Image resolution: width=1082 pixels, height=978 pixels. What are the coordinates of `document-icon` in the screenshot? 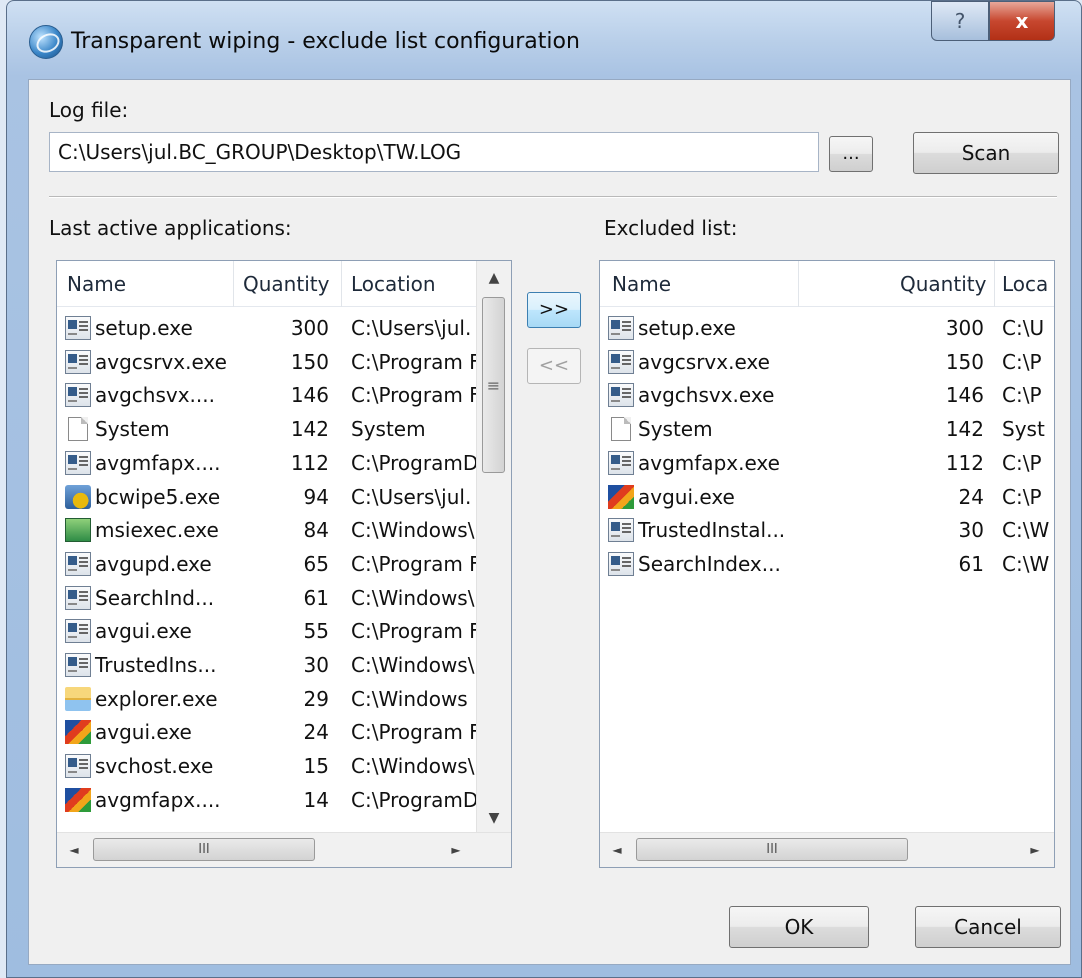 It's located at (78, 429).